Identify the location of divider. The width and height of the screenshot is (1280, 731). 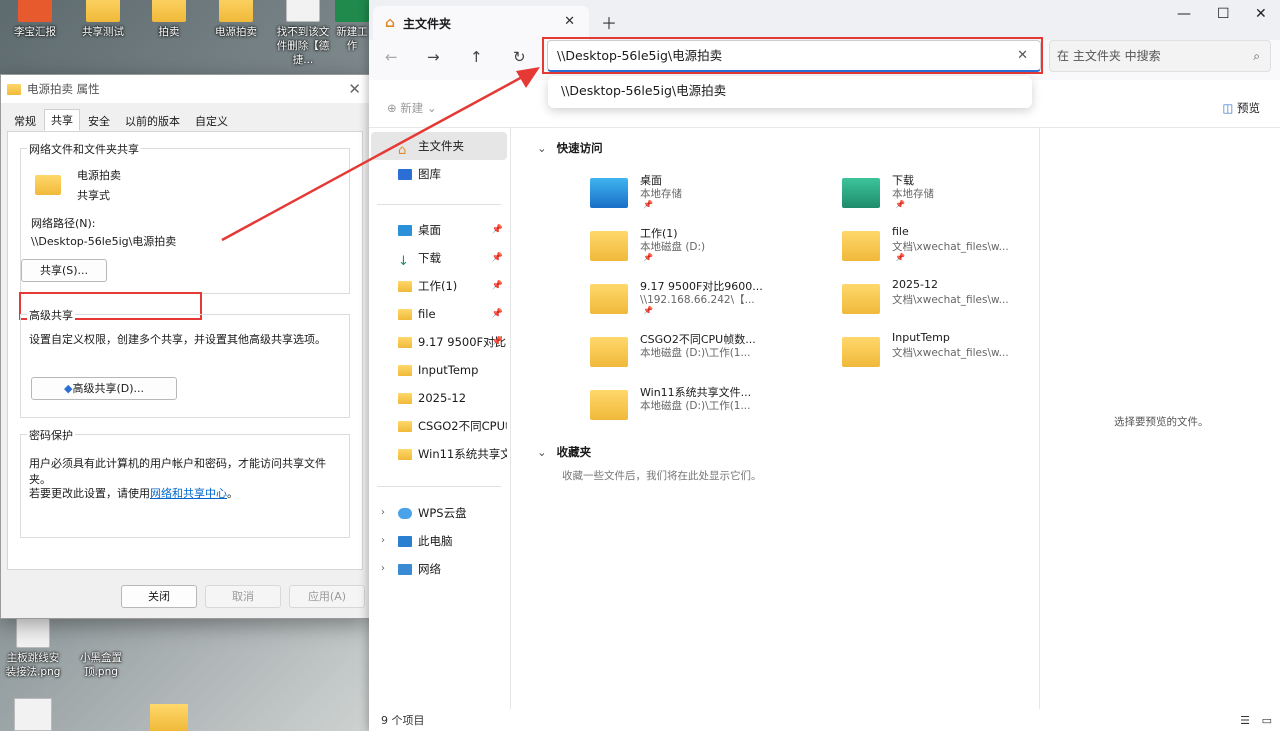
(439, 486).